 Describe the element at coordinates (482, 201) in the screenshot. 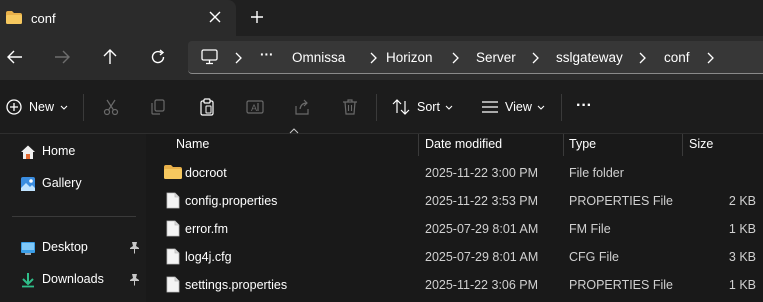

I see `file-date: 2025-11-22 3:53 PM` at that location.